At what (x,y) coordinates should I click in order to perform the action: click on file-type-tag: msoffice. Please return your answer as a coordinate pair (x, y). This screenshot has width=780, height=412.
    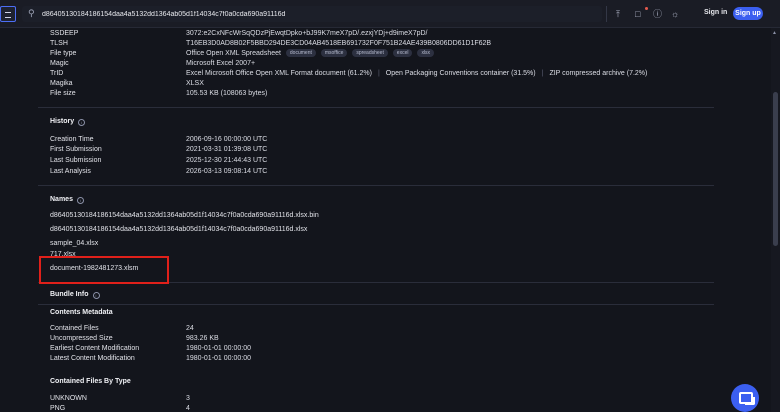
    Looking at the image, I should click on (334, 53).